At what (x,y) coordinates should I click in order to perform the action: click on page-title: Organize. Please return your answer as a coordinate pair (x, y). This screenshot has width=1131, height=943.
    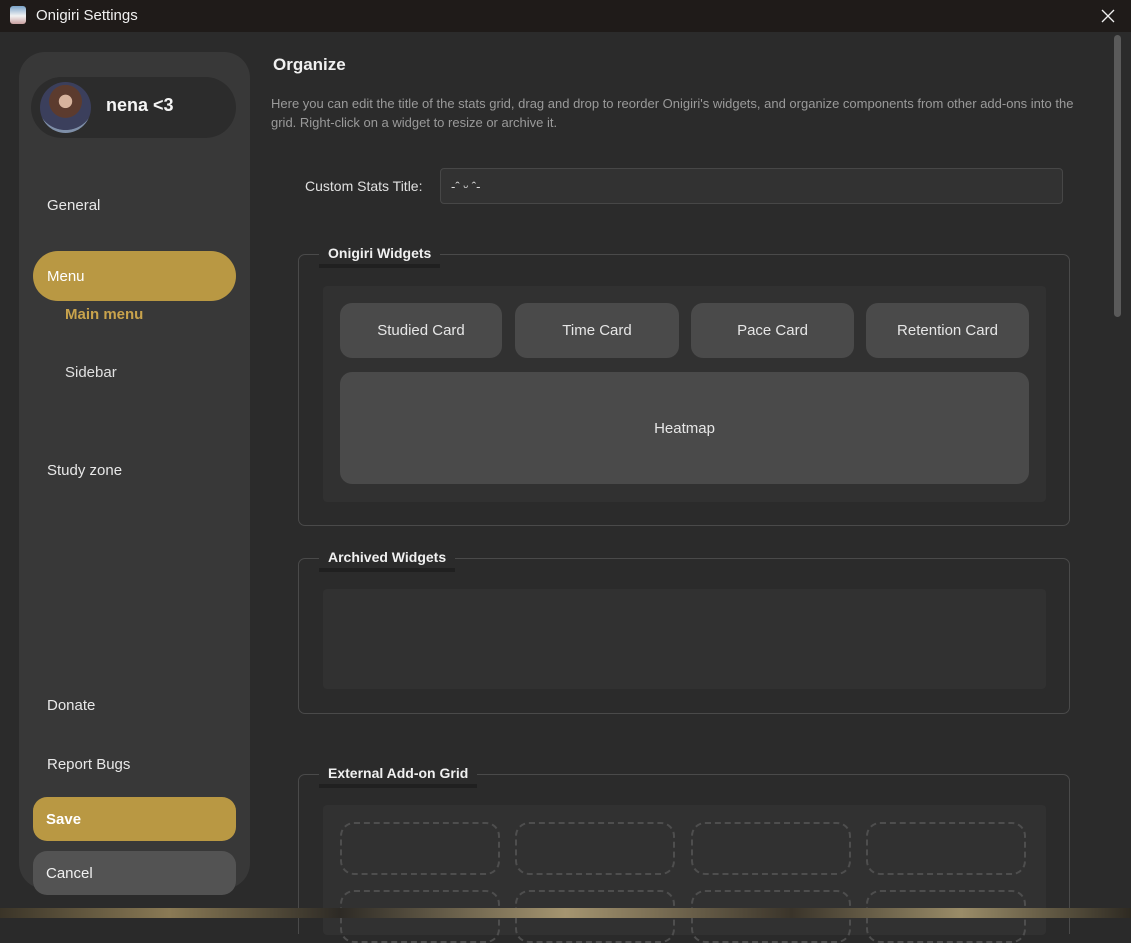
    Looking at the image, I should click on (309, 64).